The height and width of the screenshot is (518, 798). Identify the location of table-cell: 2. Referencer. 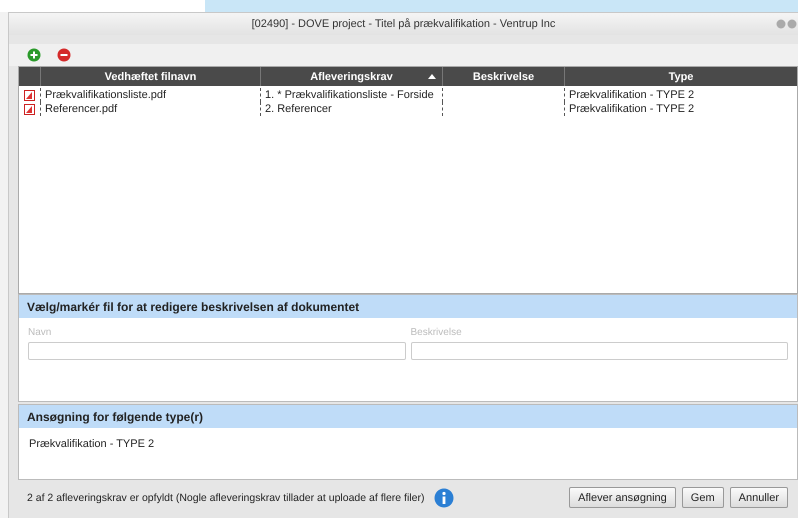
(298, 109).